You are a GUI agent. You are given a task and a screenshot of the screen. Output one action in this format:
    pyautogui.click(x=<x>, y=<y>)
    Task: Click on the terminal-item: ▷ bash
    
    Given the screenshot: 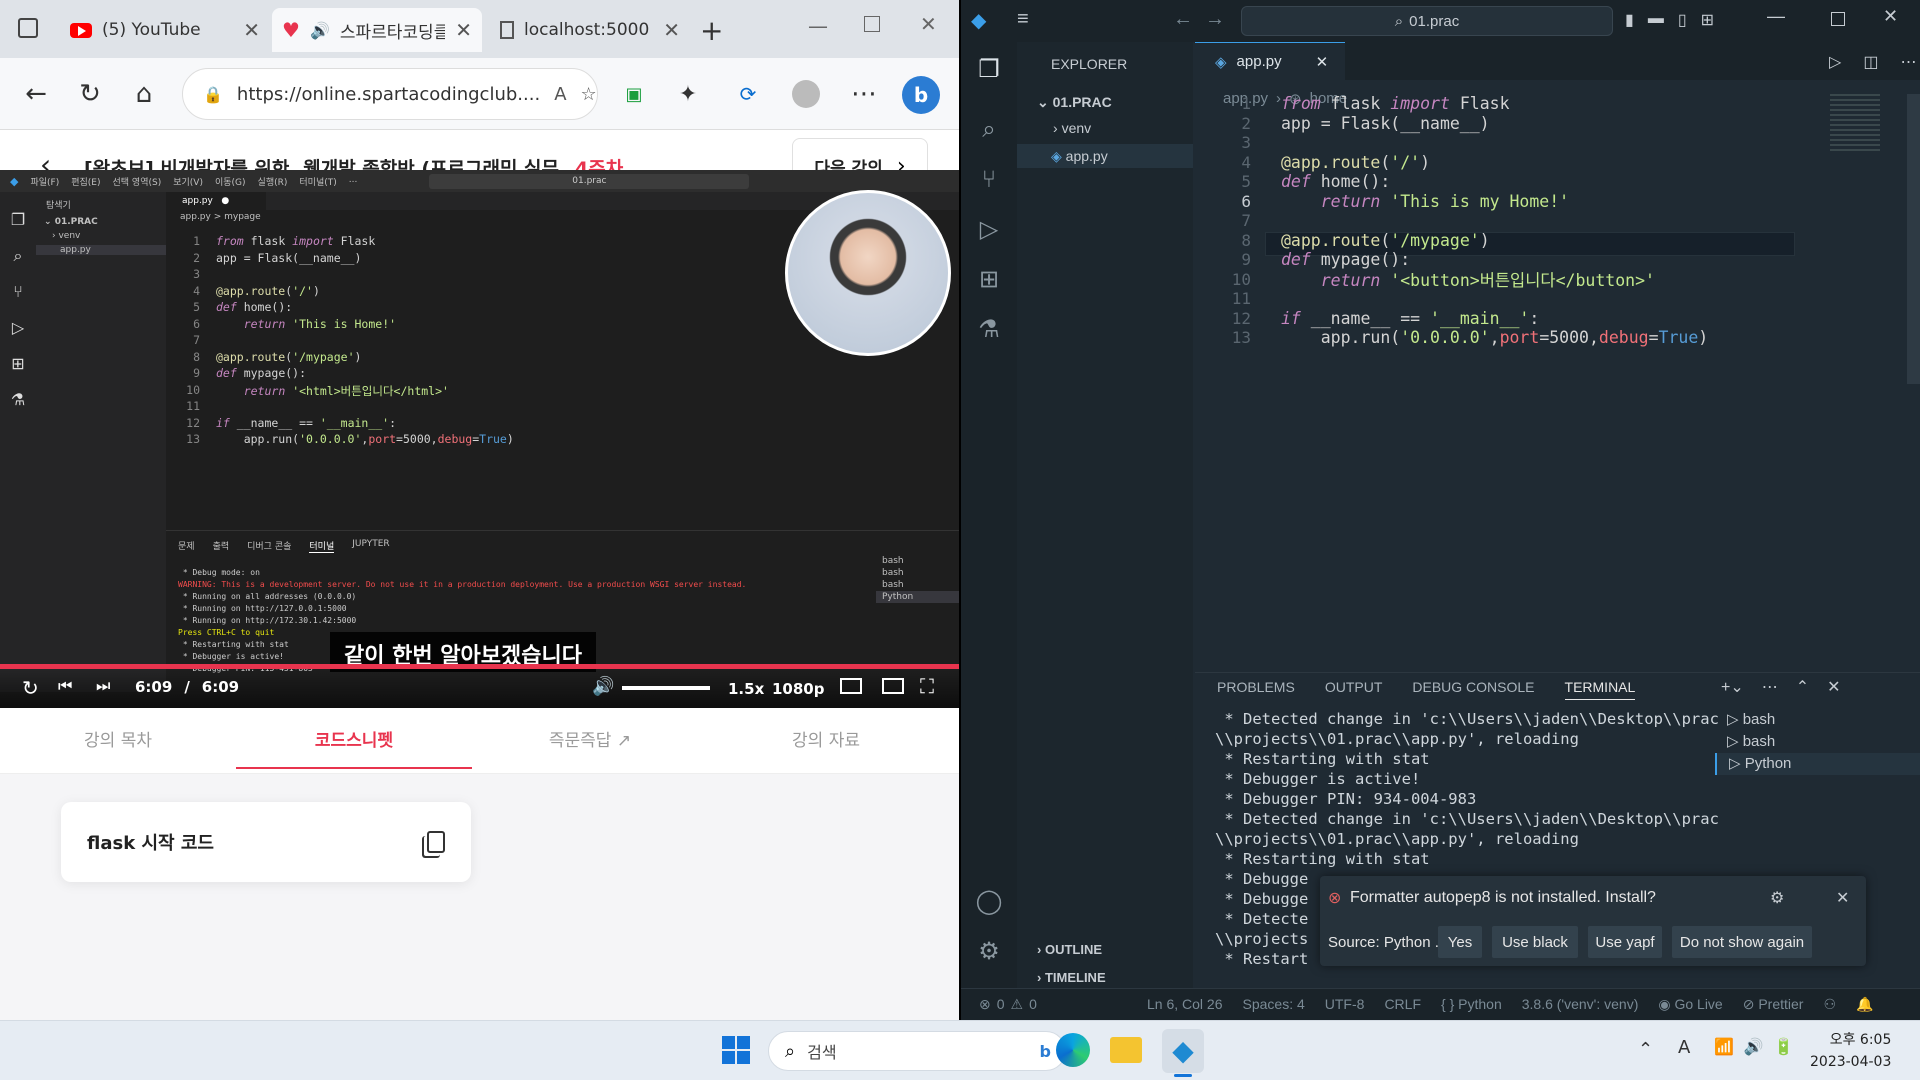 What is the action you would take?
    pyautogui.click(x=1817, y=742)
    